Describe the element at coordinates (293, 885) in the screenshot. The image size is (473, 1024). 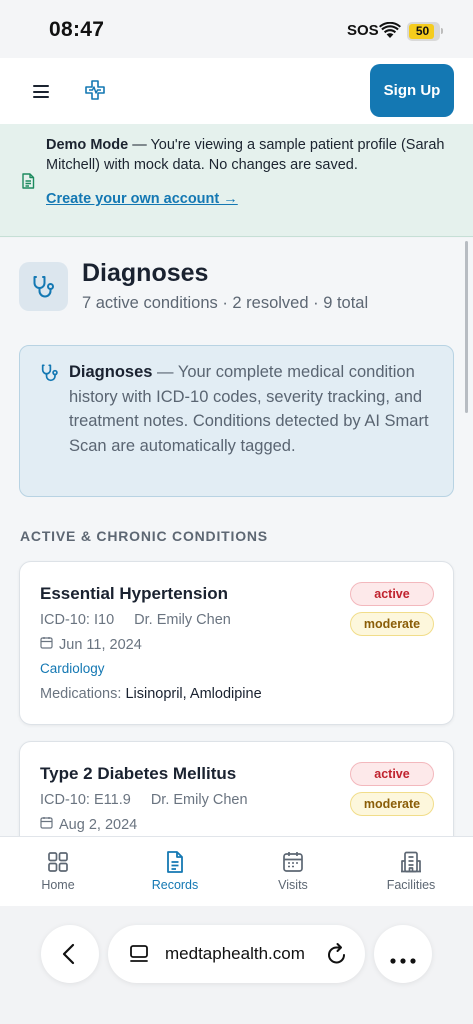
I see `nav-label: Visits` at that location.